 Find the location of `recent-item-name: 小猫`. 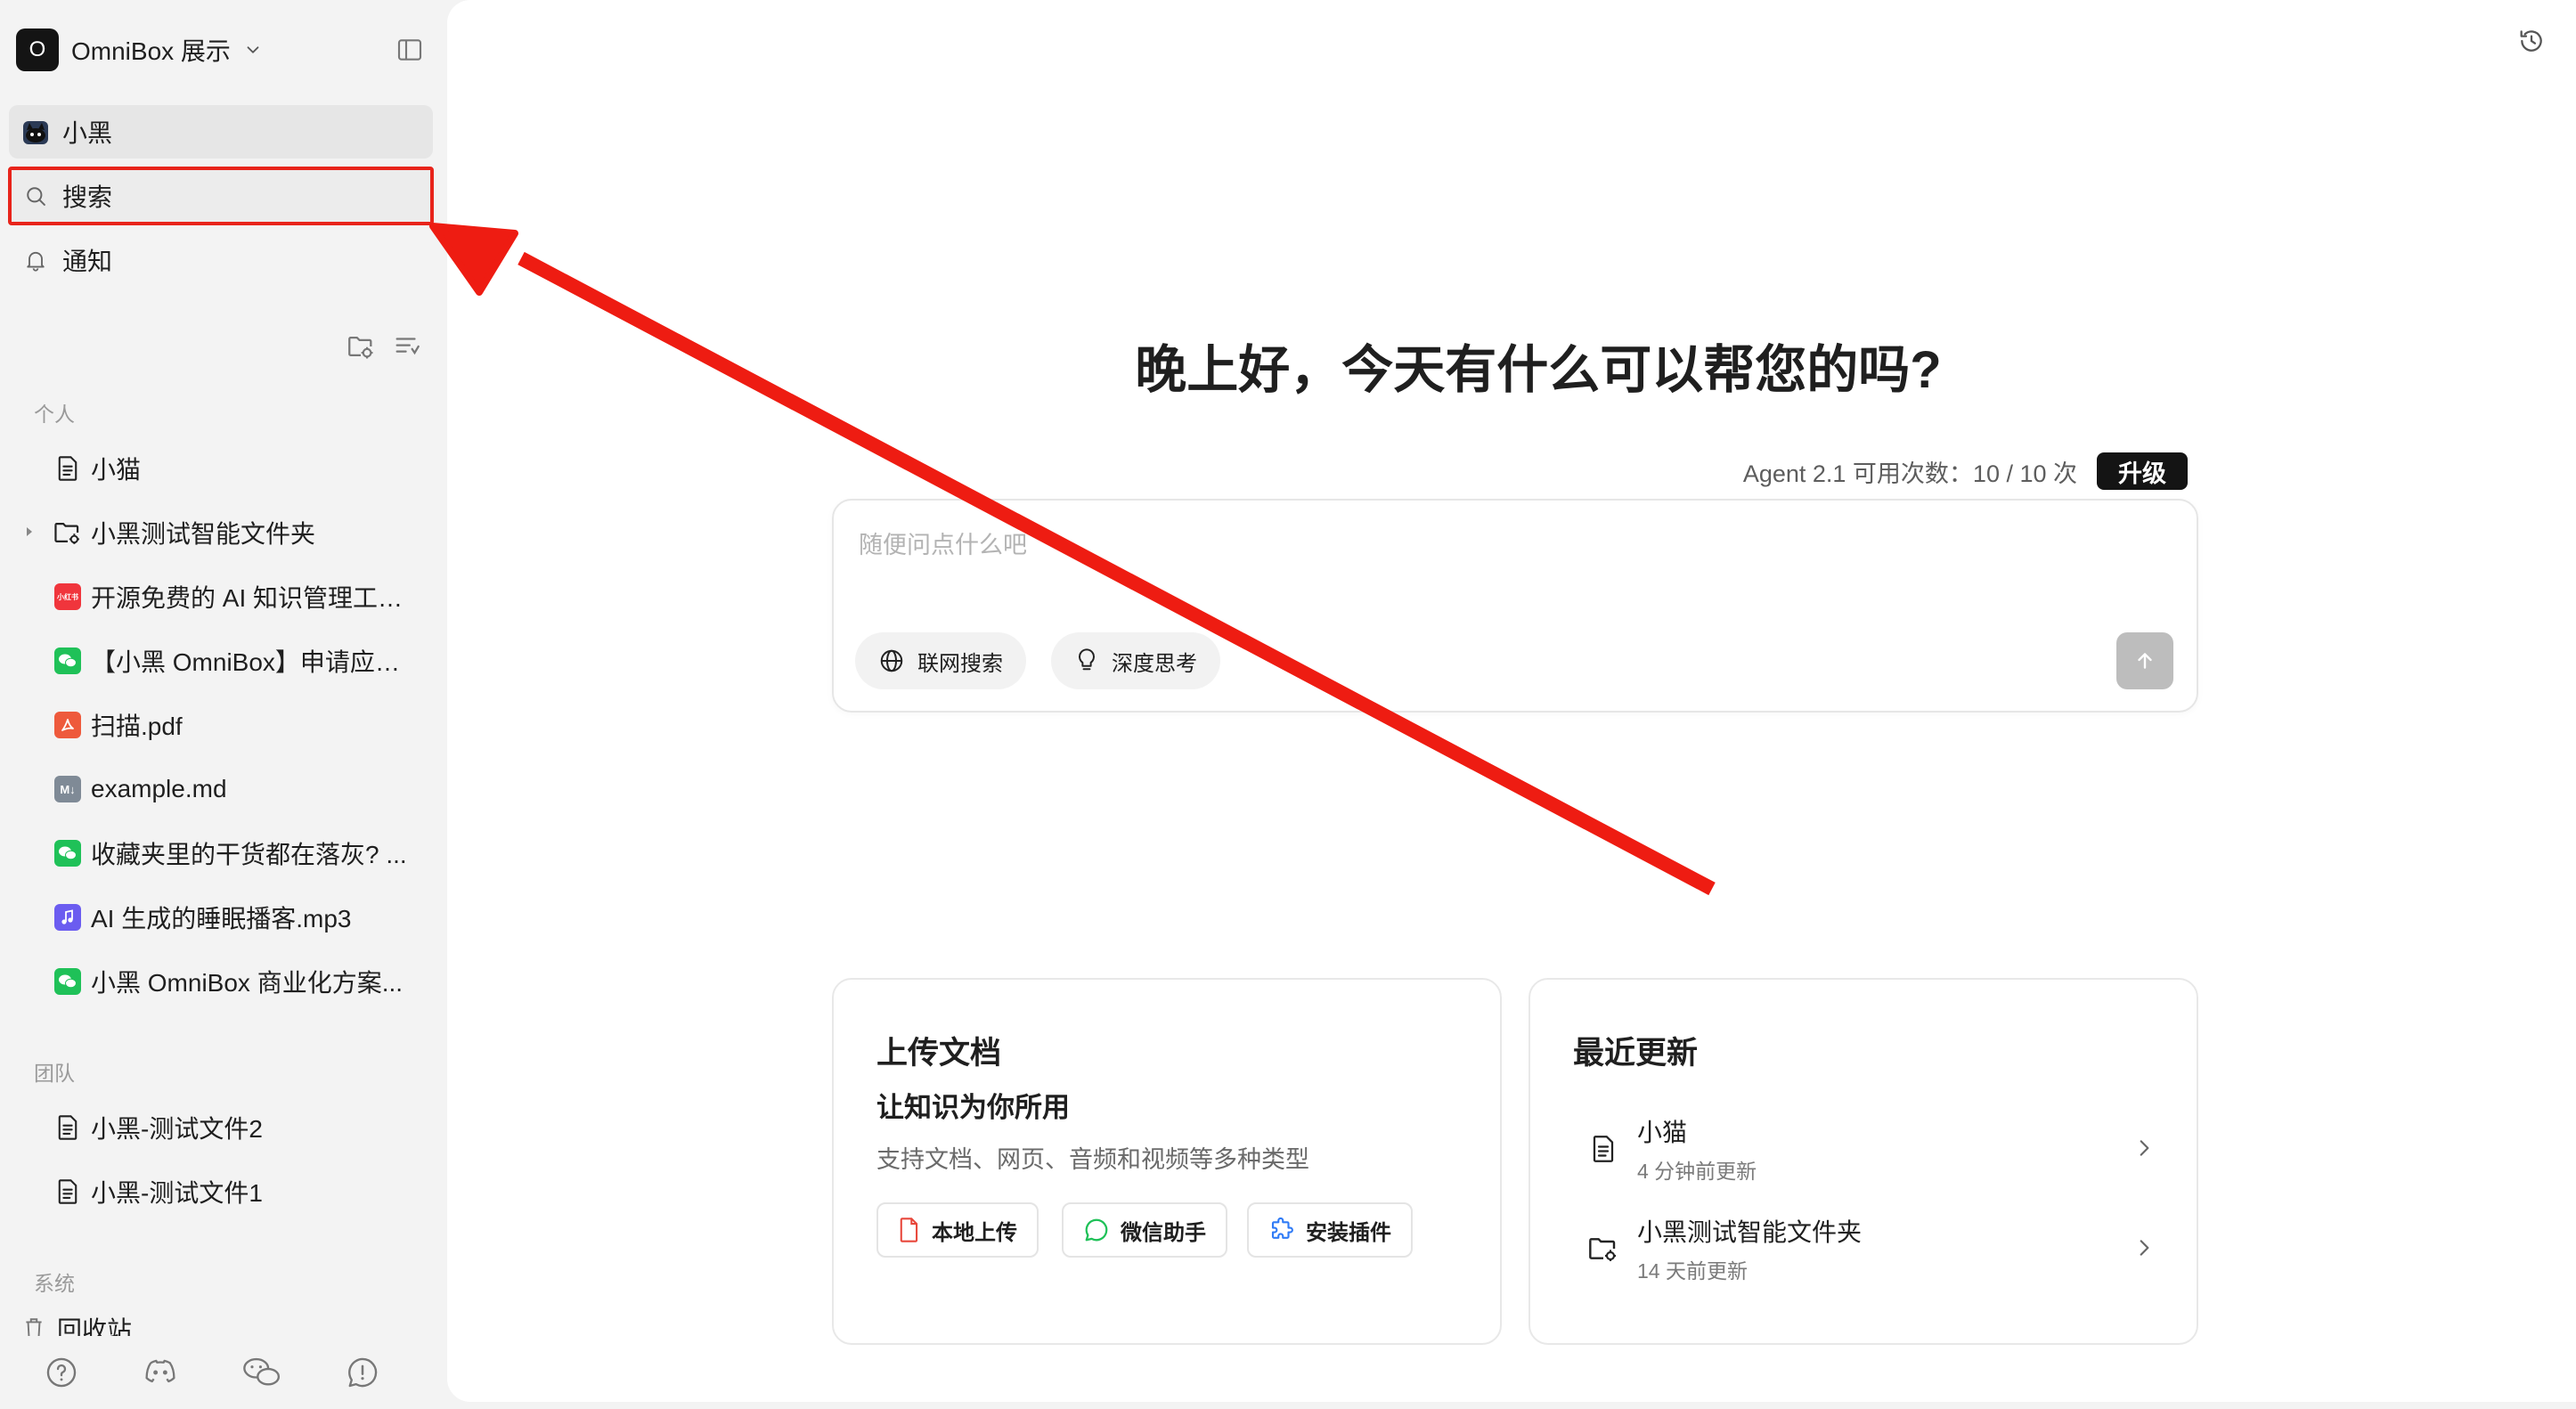

recent-item-name: 小猫 is located at coordinates (1663, 1132).